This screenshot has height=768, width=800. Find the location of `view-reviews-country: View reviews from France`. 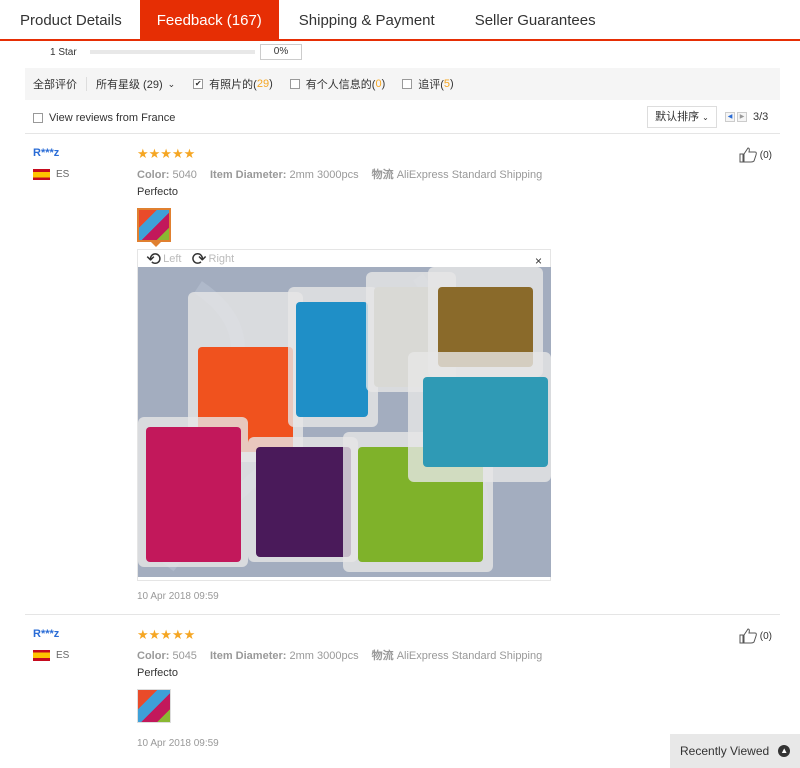

view-reviews-country: View reviews from France is located at coordinates (104, 118).